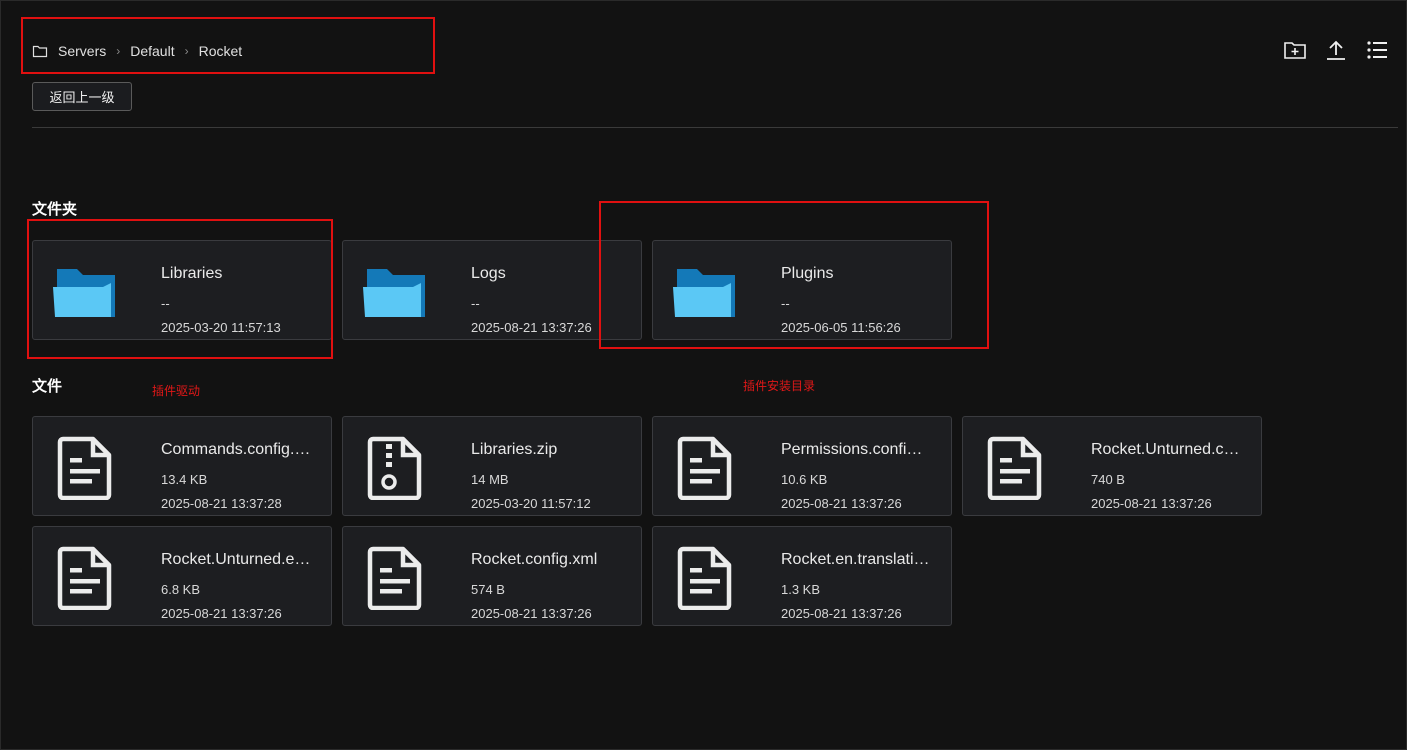  Describe the element at coordinates (715, 127) in the screenshot. I see `divider` at that location.